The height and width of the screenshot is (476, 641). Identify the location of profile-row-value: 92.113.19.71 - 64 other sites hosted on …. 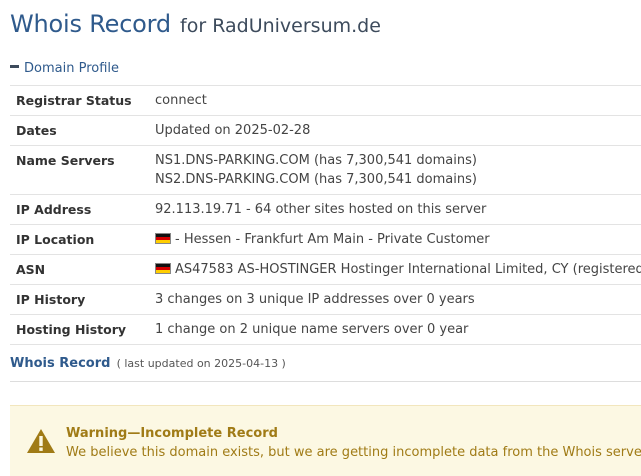
(396, 209).